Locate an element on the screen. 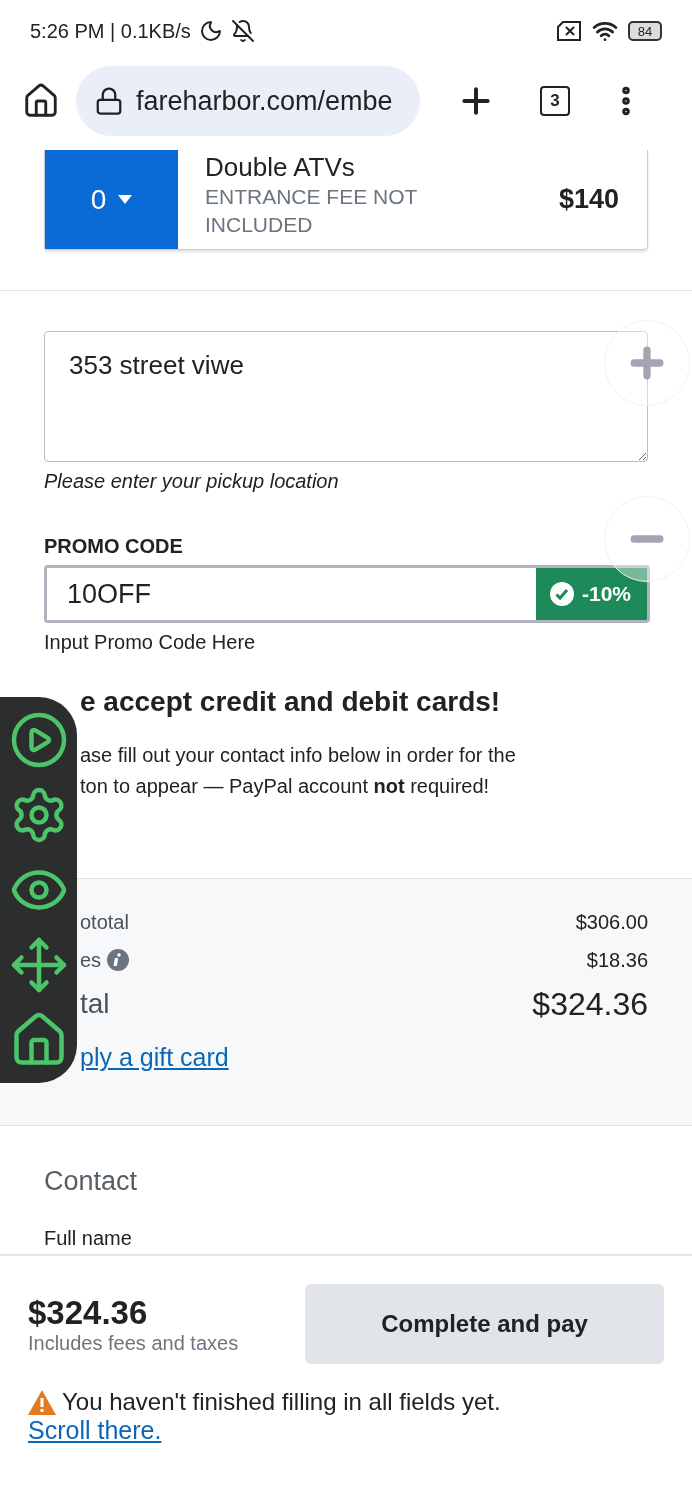 This screenshot has width=692, height=1500. pickup-field: 353 street viwe is located at coordinates (346, 396).